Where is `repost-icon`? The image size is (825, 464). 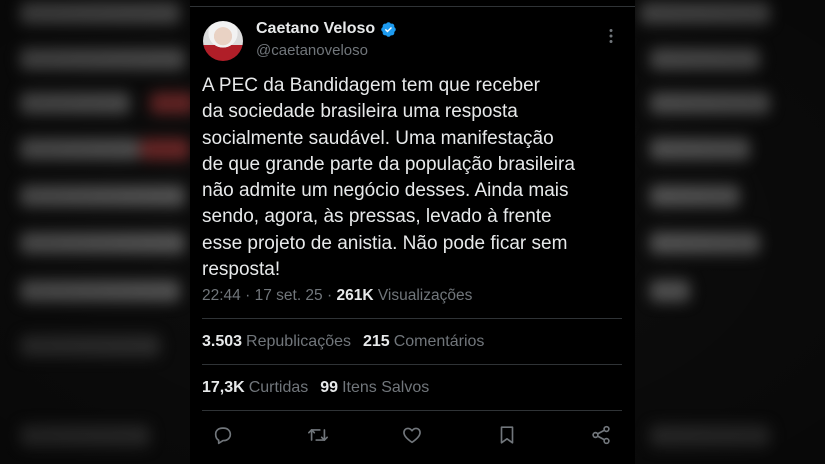
repost-icon is located at coordinates (318, 435).